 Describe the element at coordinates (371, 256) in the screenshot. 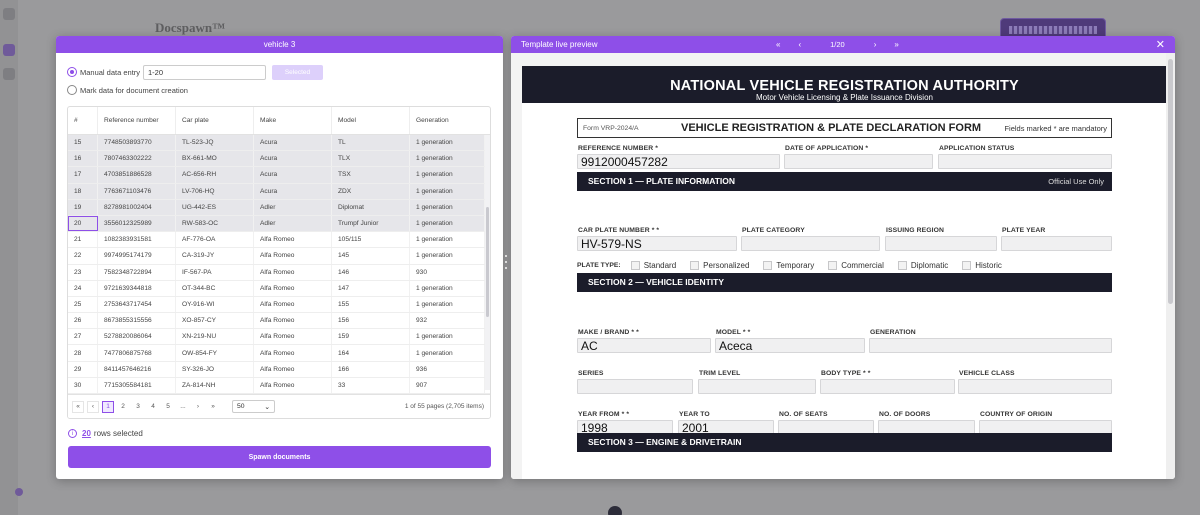

I see `table-cell: 145` at that location.